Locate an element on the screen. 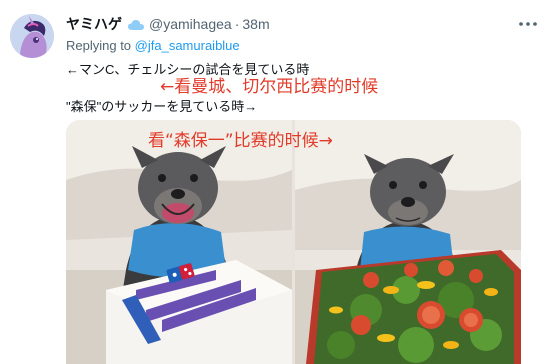 The height and width of the screenshot is (364, 556). more-icon is located at coordinates (528, 24).